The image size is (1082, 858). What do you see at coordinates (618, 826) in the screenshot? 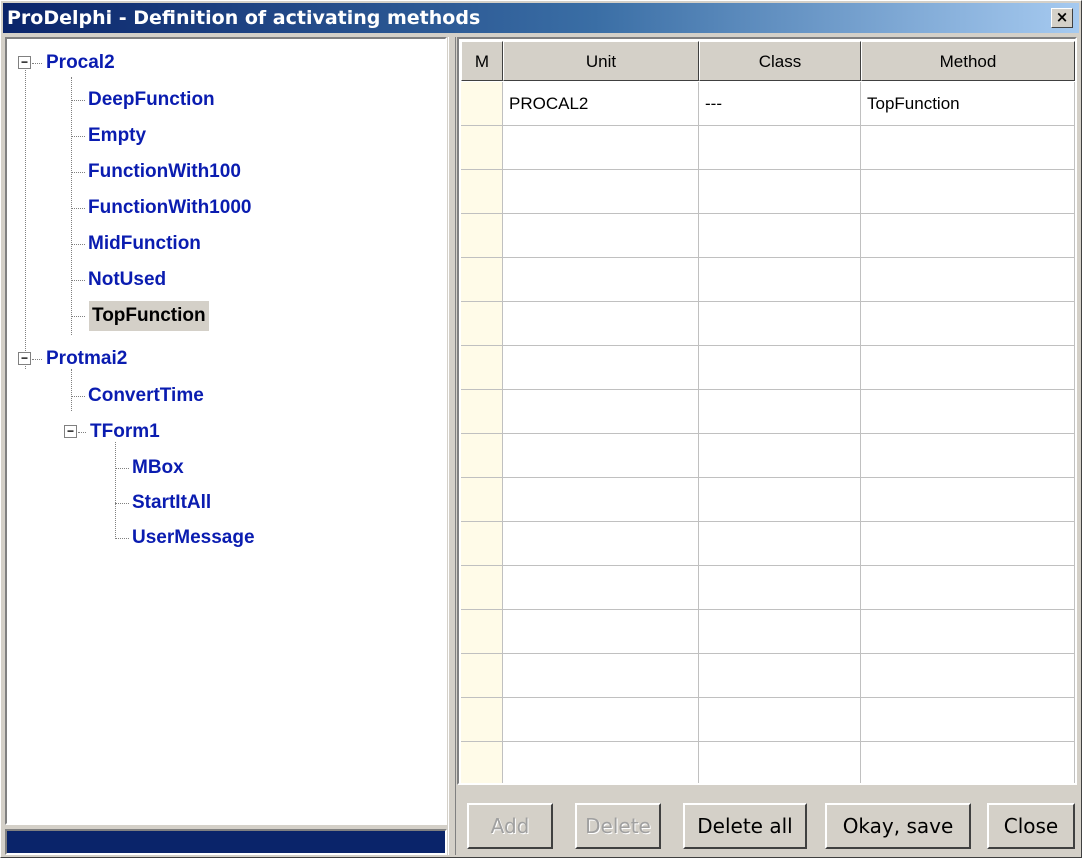
I see `delete-button: Delete` at bounding box center [618, 826].